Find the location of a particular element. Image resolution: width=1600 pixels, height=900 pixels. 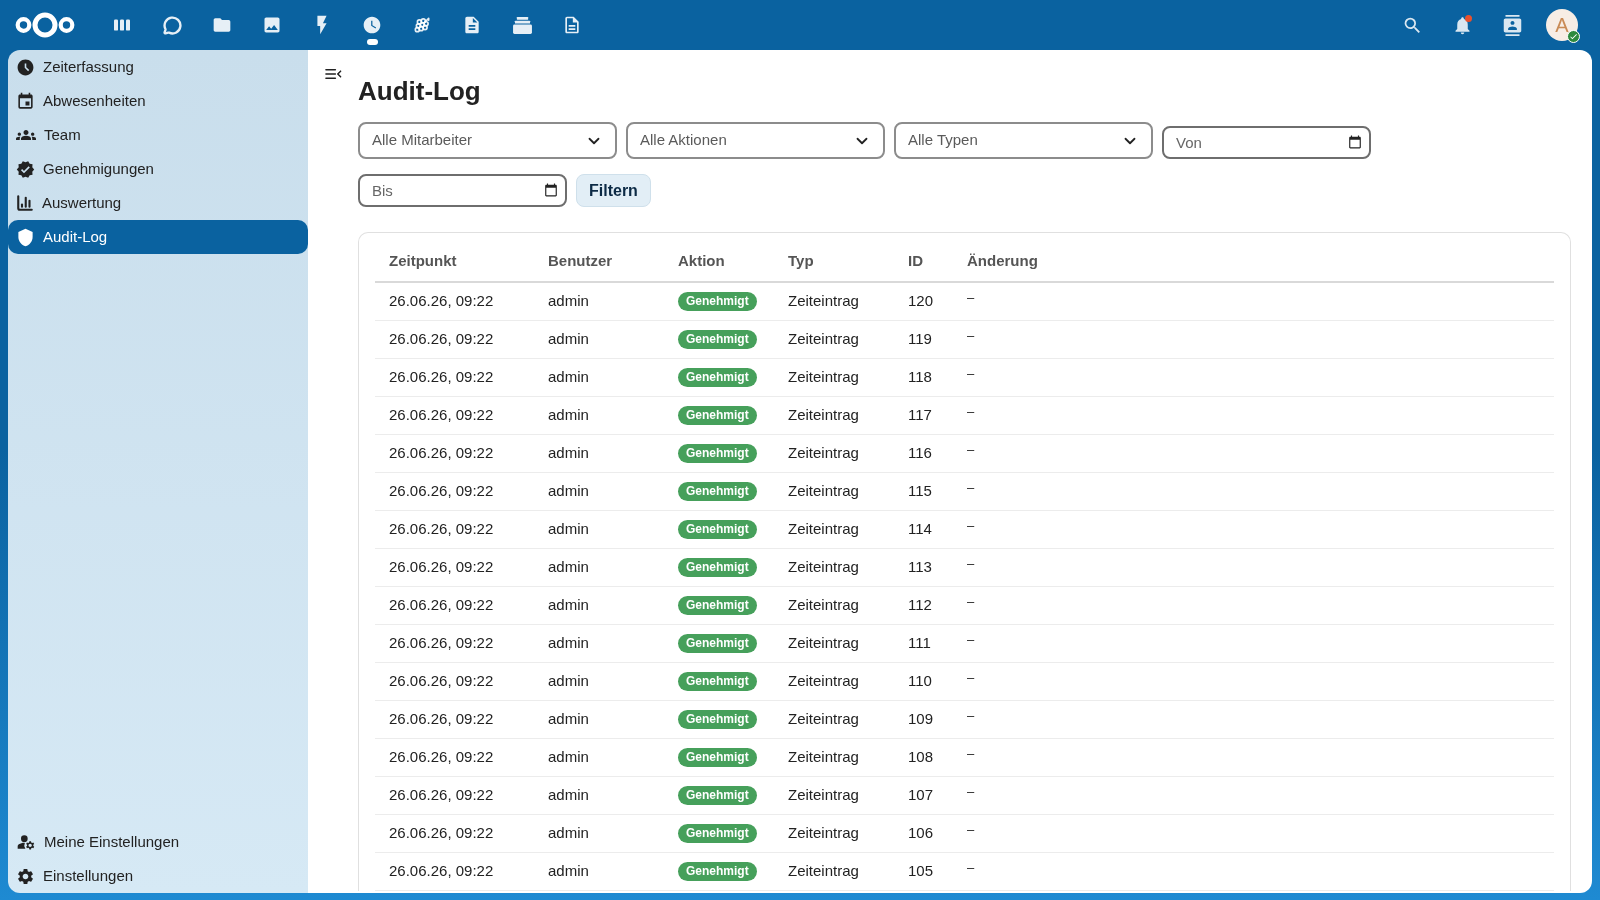

page-title: Audit-Log is located at coordinates (419, 91).